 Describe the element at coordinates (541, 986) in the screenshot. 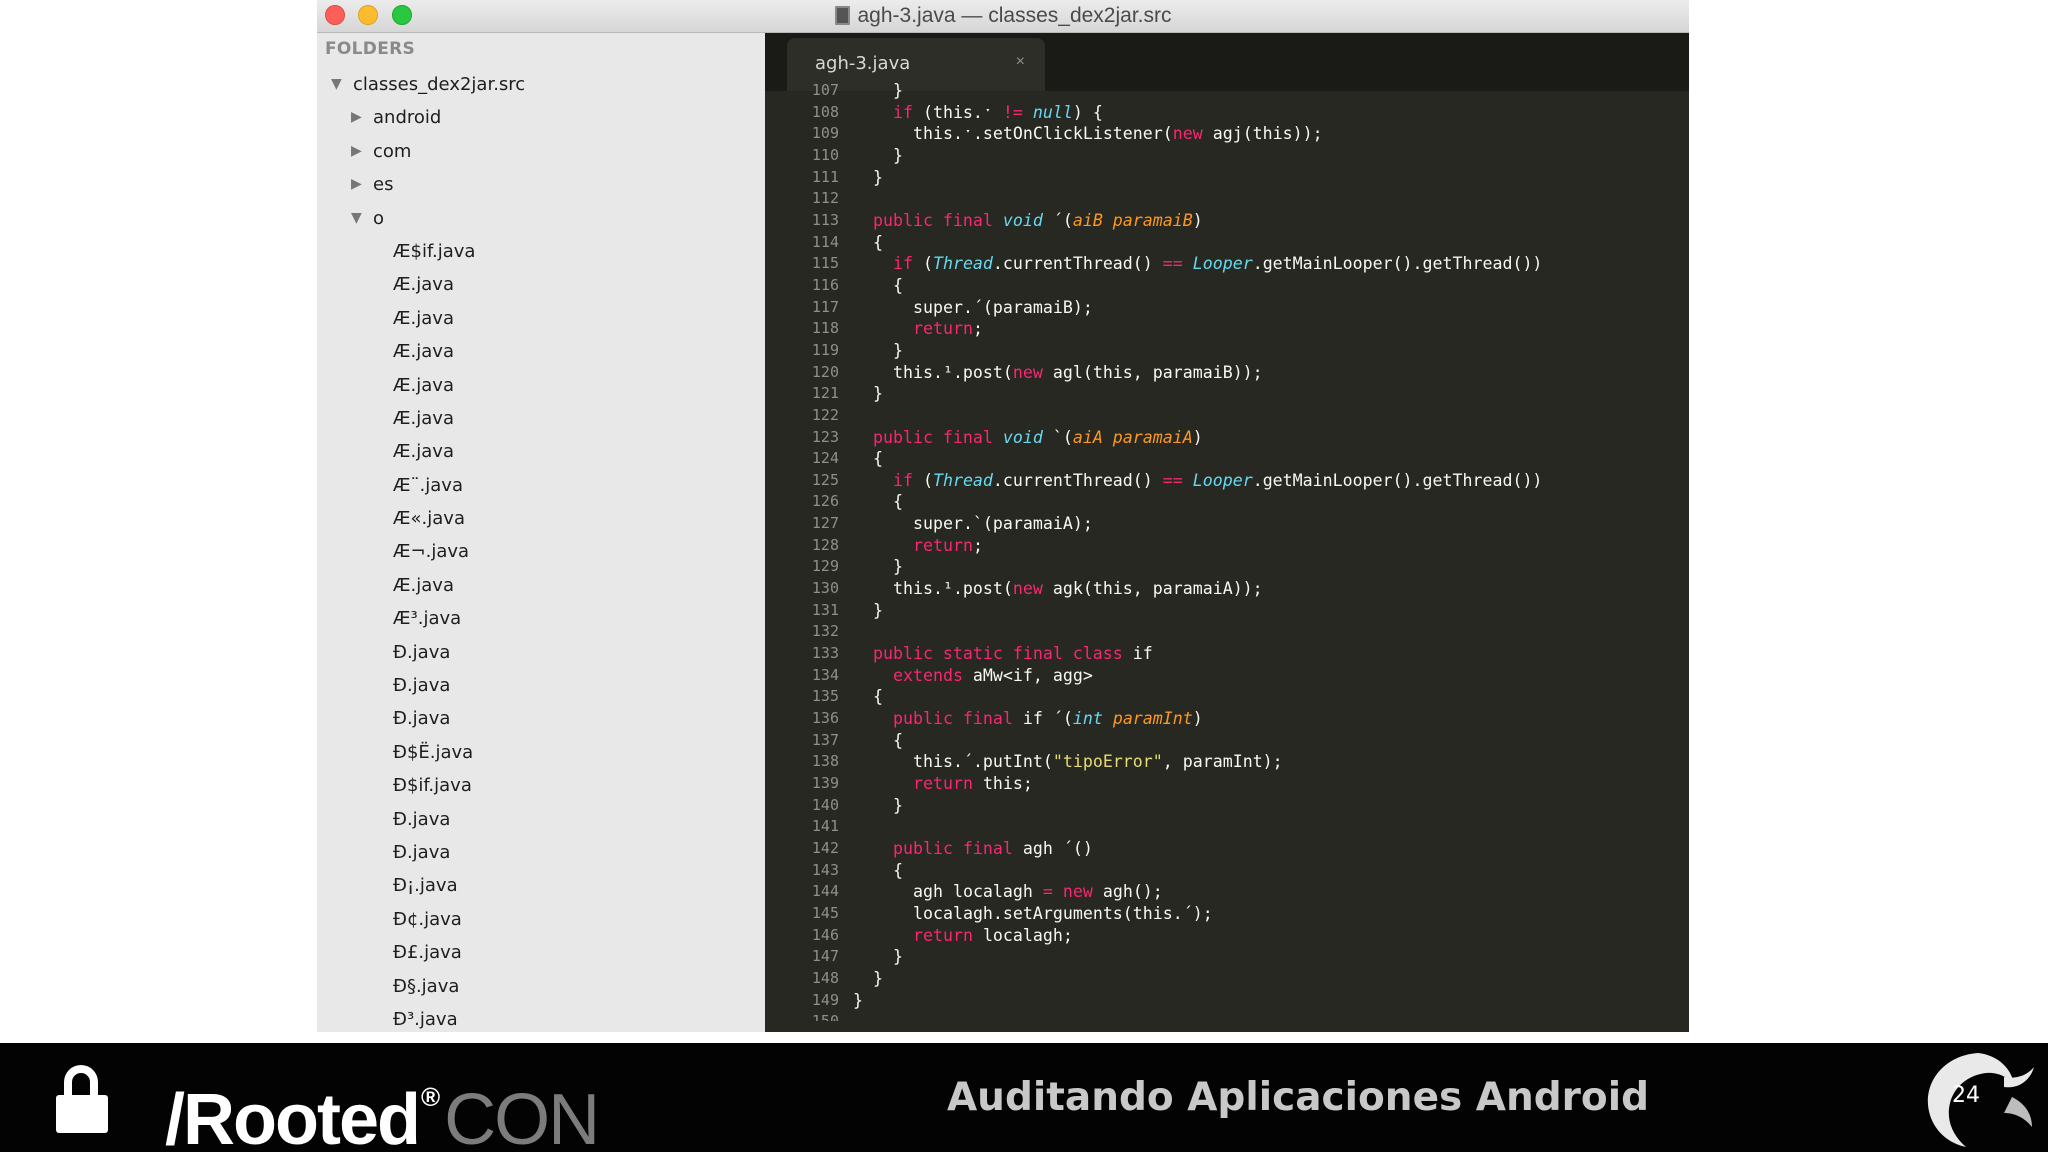

I see `file-row: Ð§.java` at that location.